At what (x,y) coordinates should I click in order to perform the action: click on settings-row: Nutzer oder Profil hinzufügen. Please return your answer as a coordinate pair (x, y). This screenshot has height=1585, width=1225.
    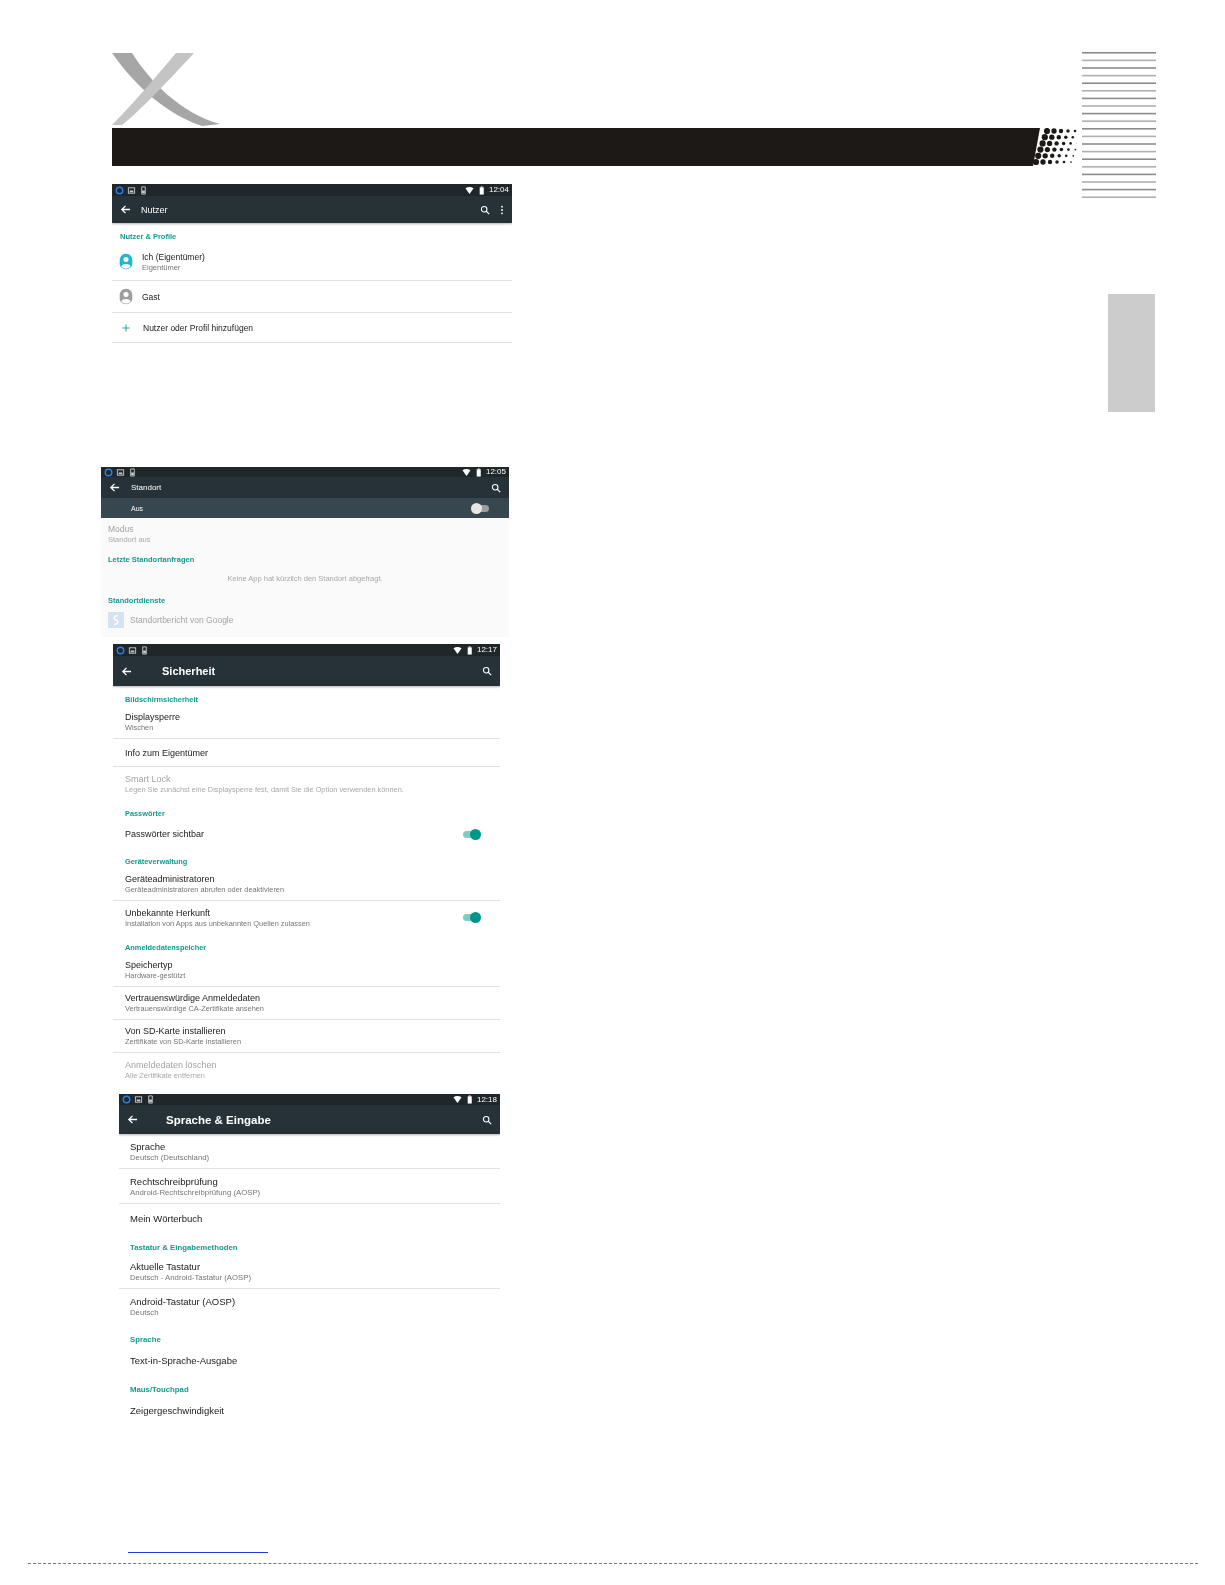
    Looking at the image, I should click on (312, 328).